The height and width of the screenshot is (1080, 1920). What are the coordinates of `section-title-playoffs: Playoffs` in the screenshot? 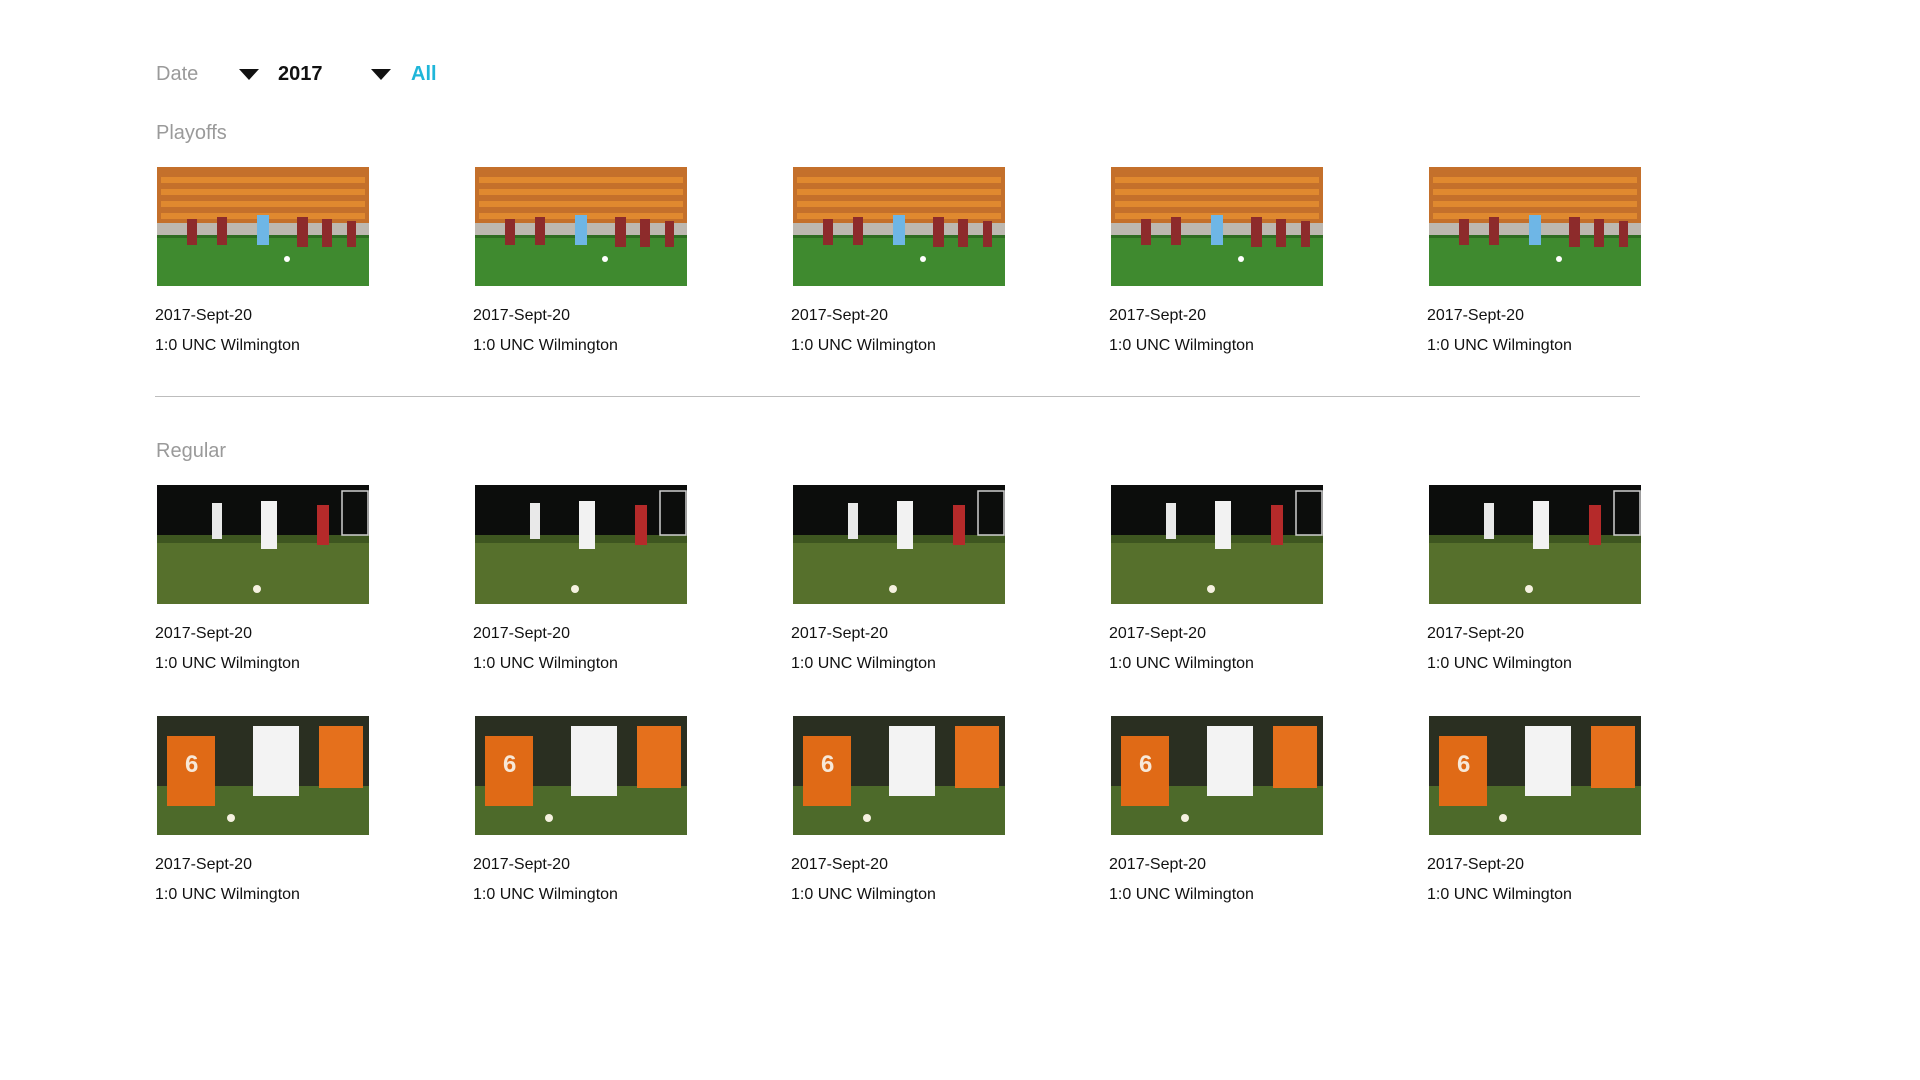 It's located at (191, 133).